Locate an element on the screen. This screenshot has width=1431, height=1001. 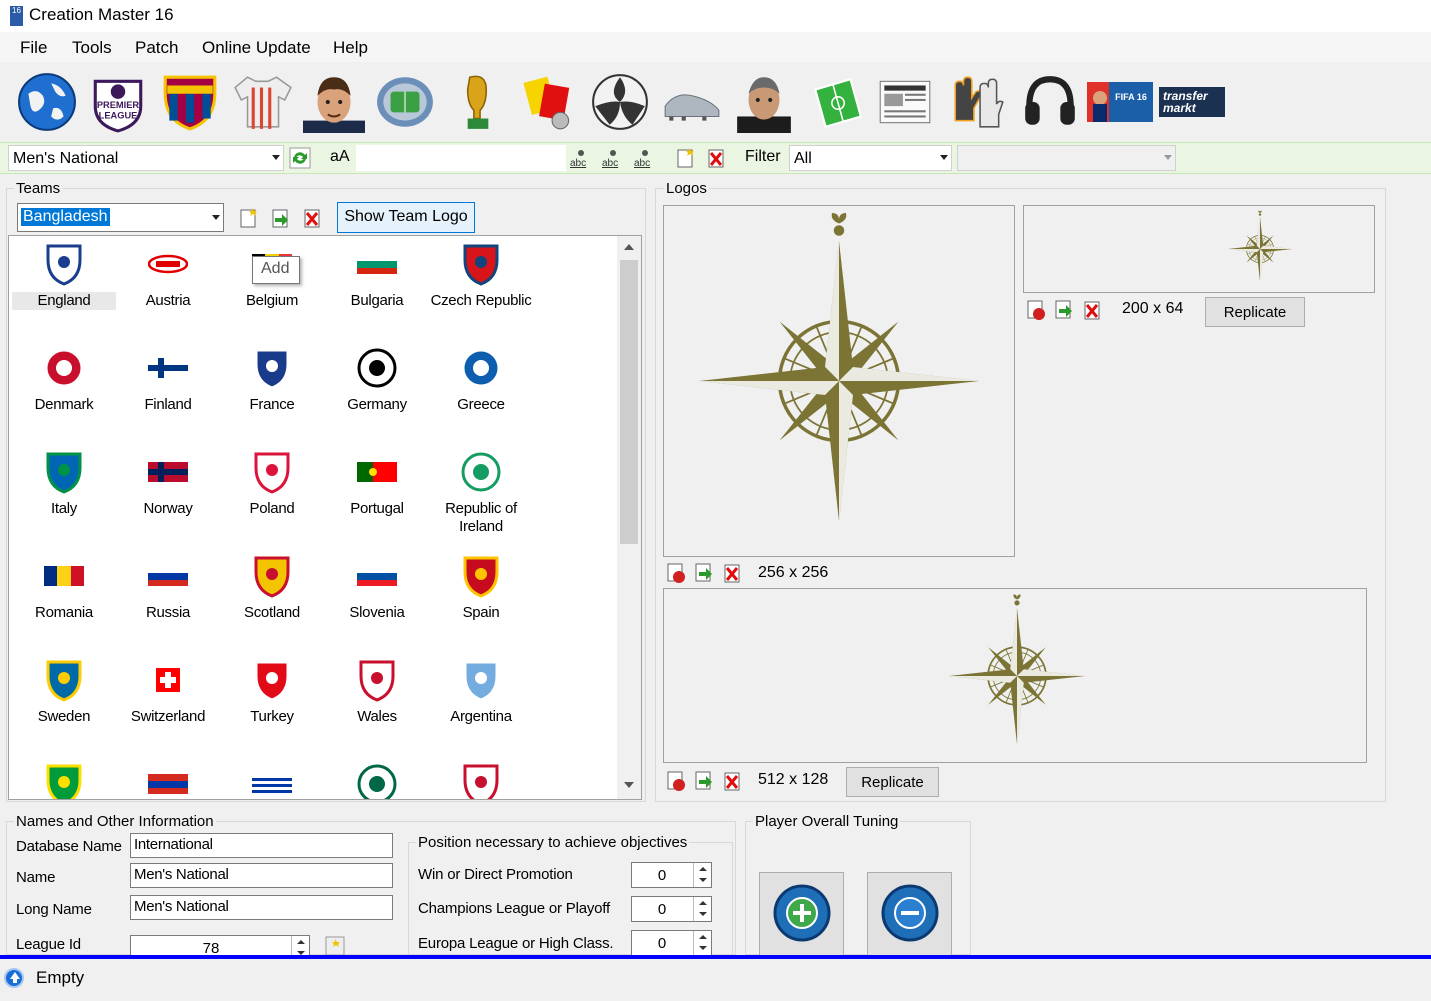
replicate-small-button: Replicate is located at coordinates (1255, 312).